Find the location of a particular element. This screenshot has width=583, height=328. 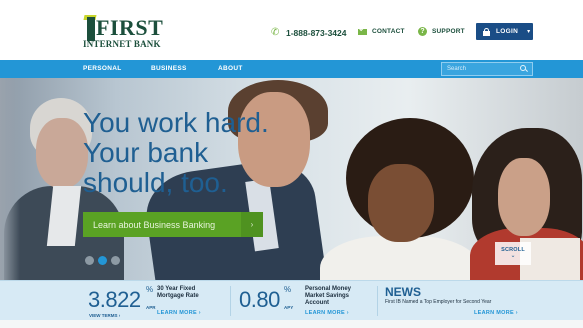

lock-icon is located at coordinates (486, 31).